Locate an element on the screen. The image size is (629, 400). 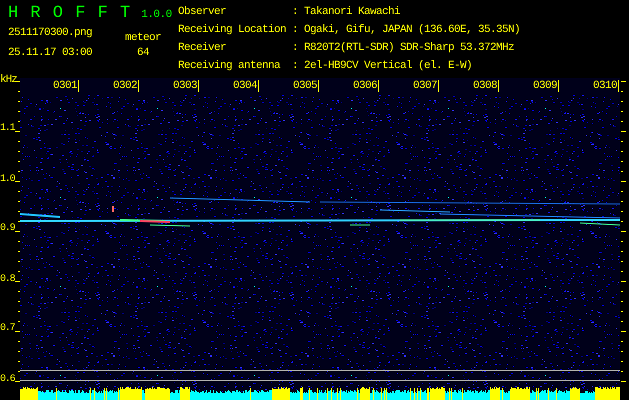
meteor-count: 64 is located at coordinates (142, 53).